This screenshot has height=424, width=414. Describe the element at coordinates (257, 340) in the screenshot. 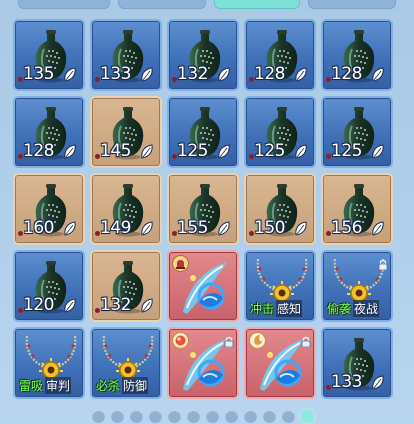

I see `moon-badge-icon` at that location.